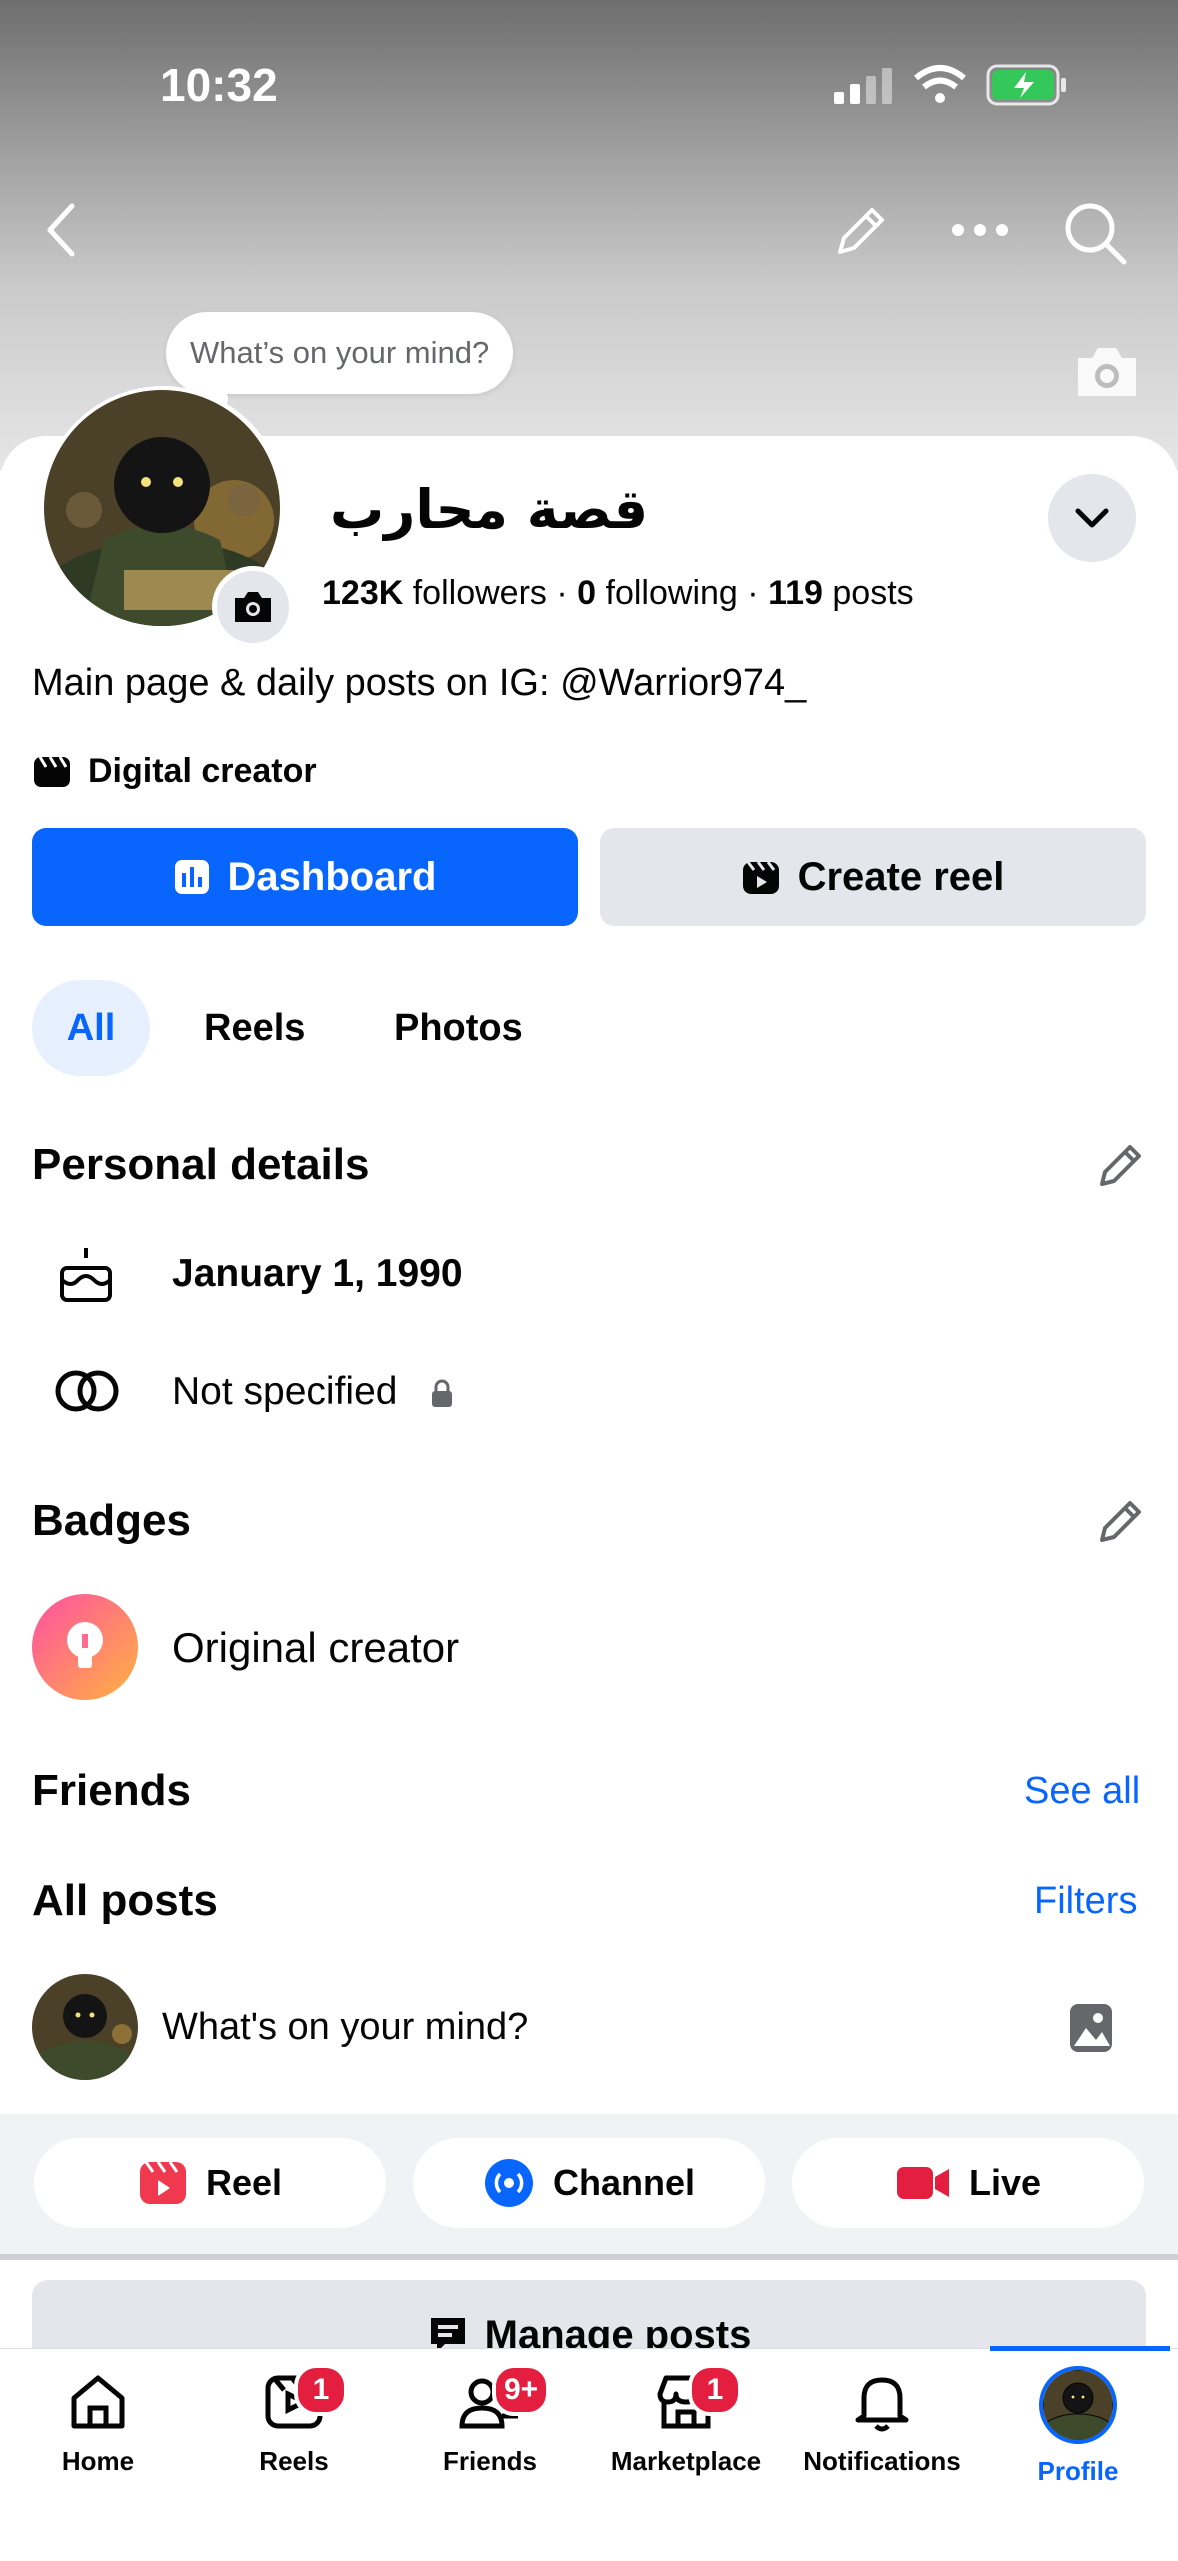 This screenshot has width=1178, height=2561. What do you see at coordinates (98, 2461) in the screenshot?
I see `nav-home-label: Home` at bounding box center [98, 2461].